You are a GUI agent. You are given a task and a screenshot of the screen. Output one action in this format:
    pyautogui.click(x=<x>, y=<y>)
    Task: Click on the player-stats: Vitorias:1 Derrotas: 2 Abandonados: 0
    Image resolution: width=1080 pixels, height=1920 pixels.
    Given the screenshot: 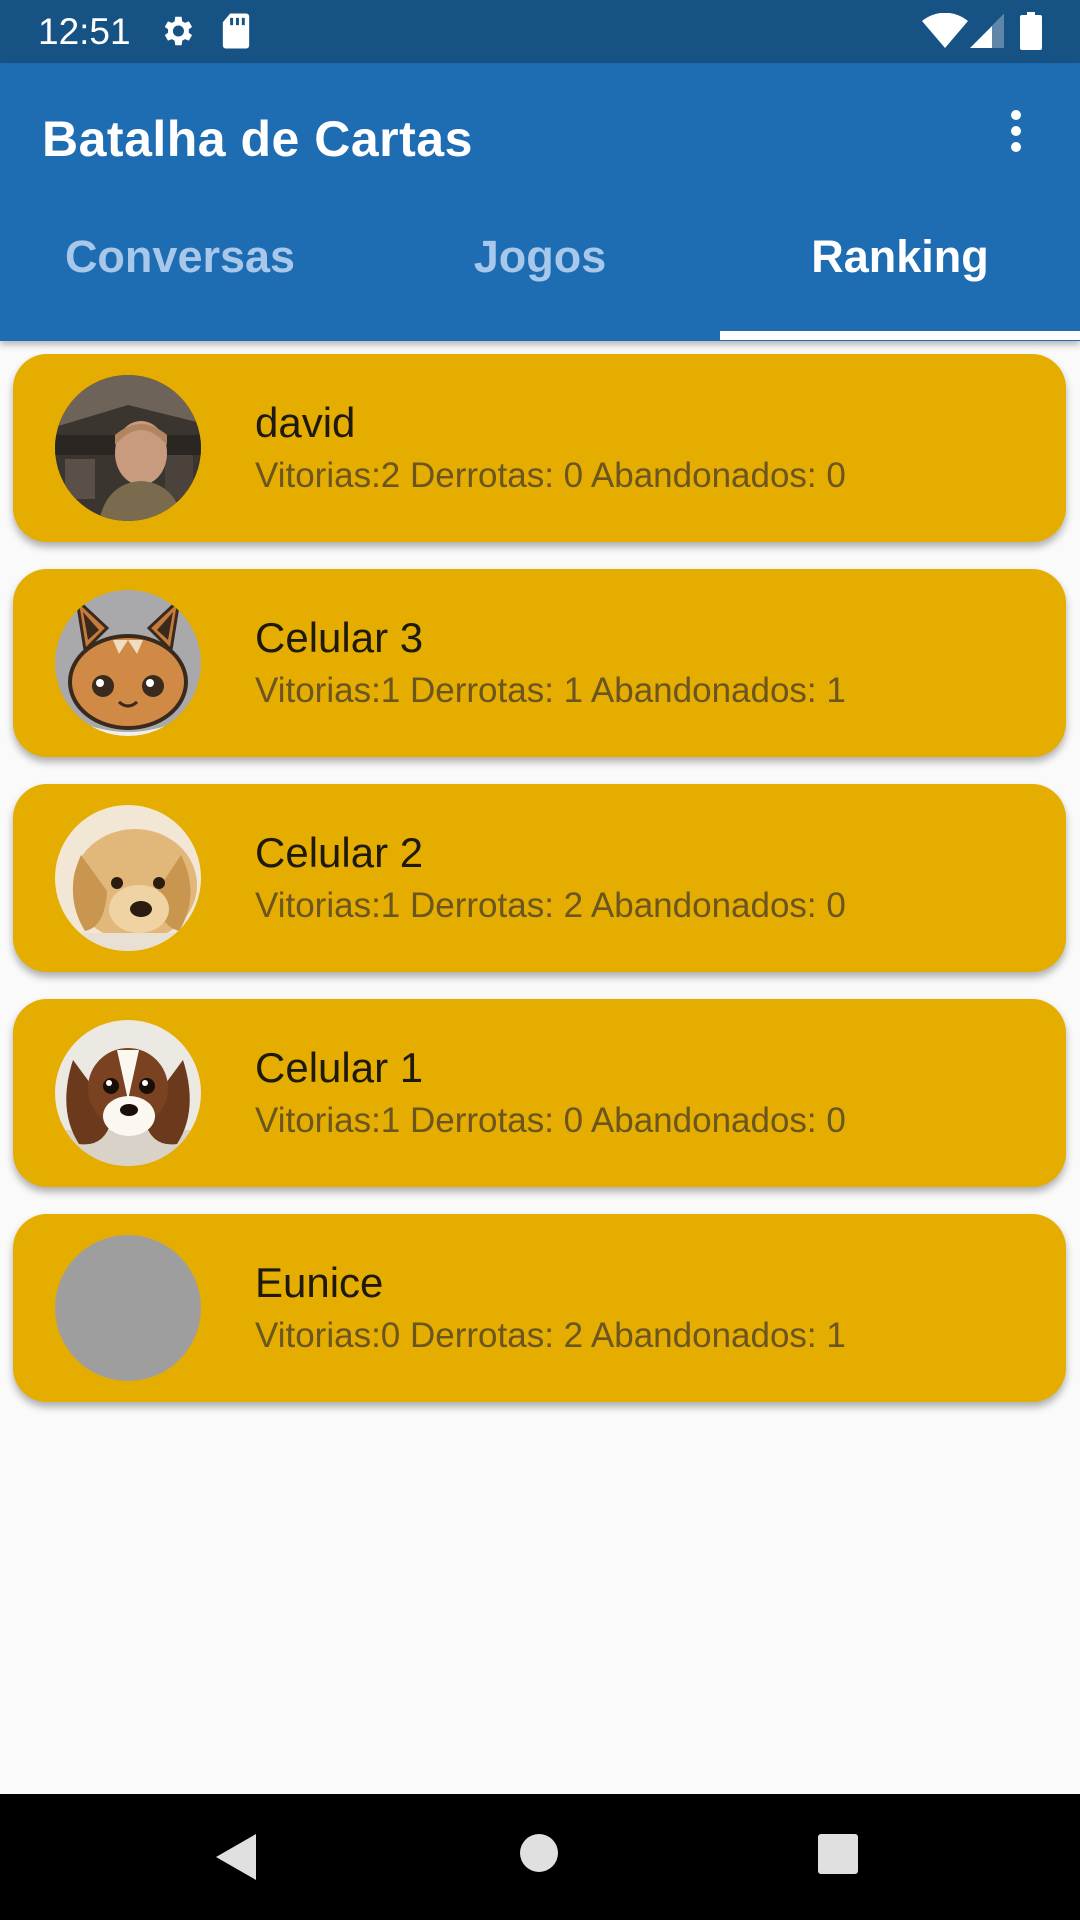 What is the action you would take?
    pyautogui.click(x=550, y=905)
    